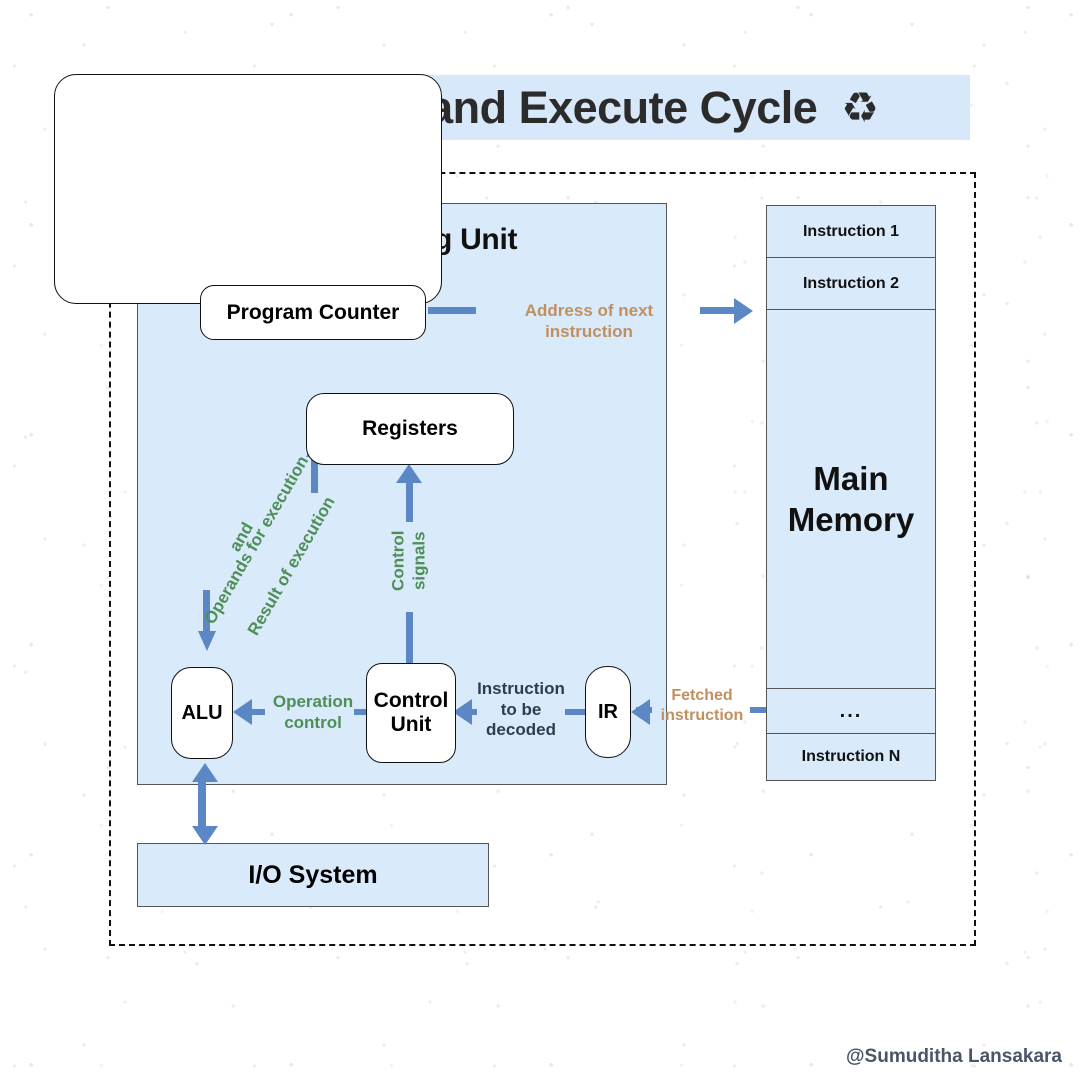 The height and width of the screenshot is (1080, 1080). What do you see at coordinates (851, 478) in the screenshot?
I see `main-memory-label-line1: Main` at bounding box center [851, 478].